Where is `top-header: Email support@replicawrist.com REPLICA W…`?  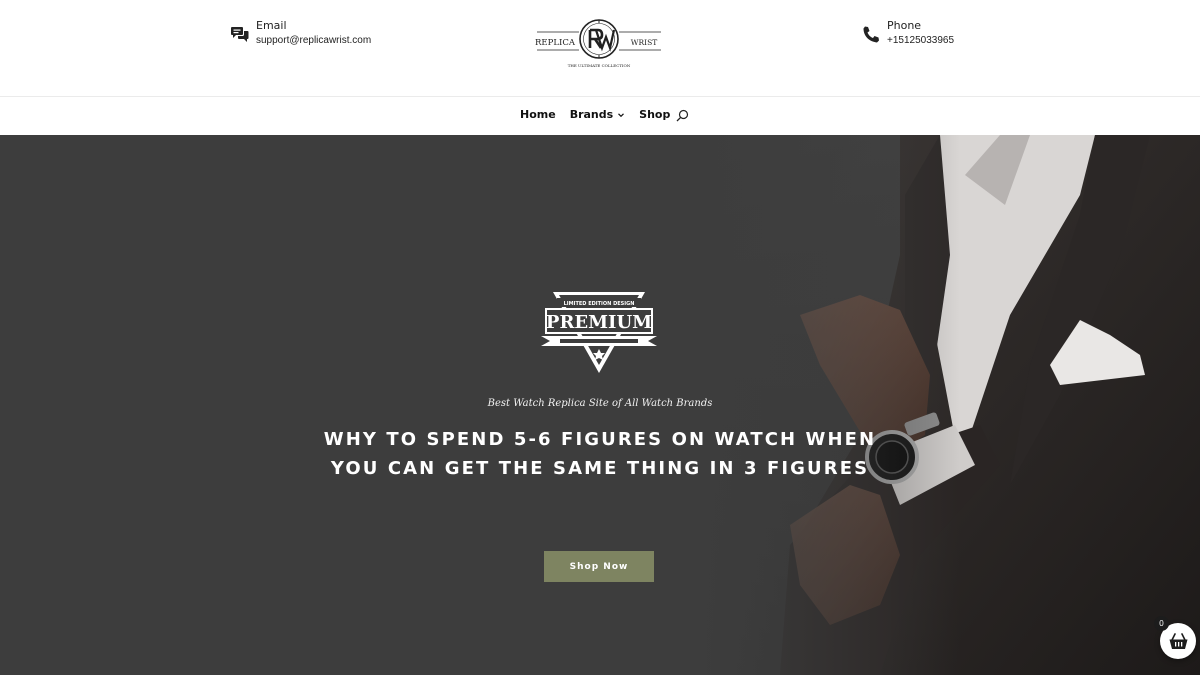
top-header: Email support@replicawrist.com REPLICA W… is located at coordinates (600, 48).